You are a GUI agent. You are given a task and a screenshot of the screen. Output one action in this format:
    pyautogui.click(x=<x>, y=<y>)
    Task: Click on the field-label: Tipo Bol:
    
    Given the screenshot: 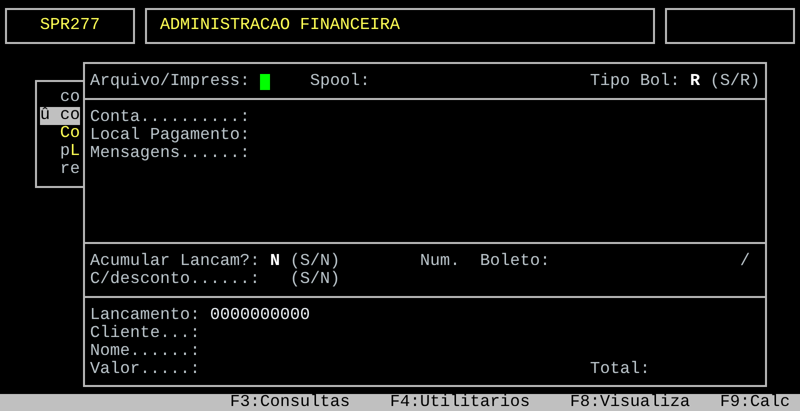 What is the action you would take?
    pyautogui.click(x=635, y=82)
    